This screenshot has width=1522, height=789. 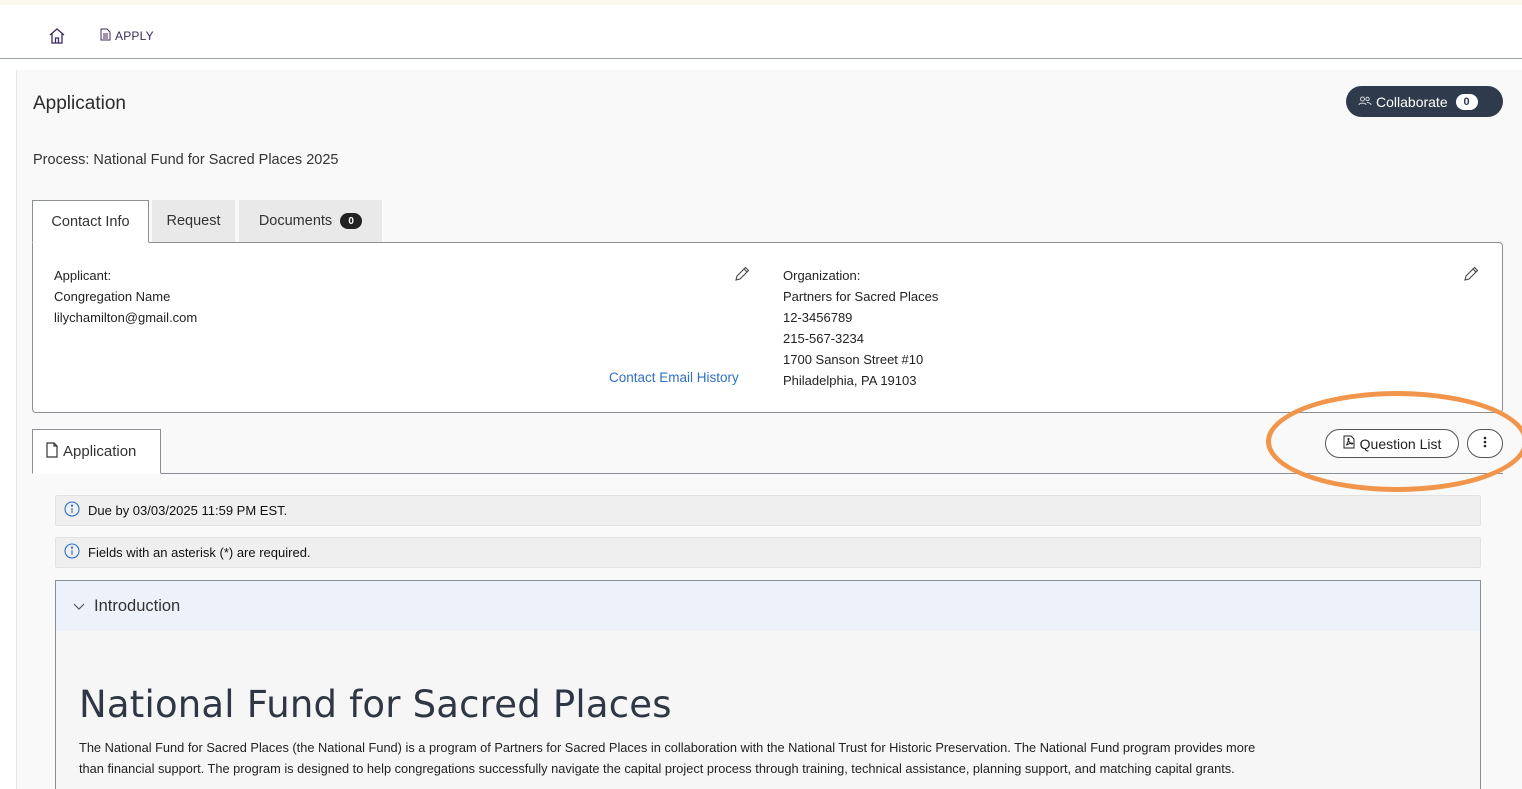 I want to click on collaborate-button: Collaborate 0, so click(x=1424, y=101).